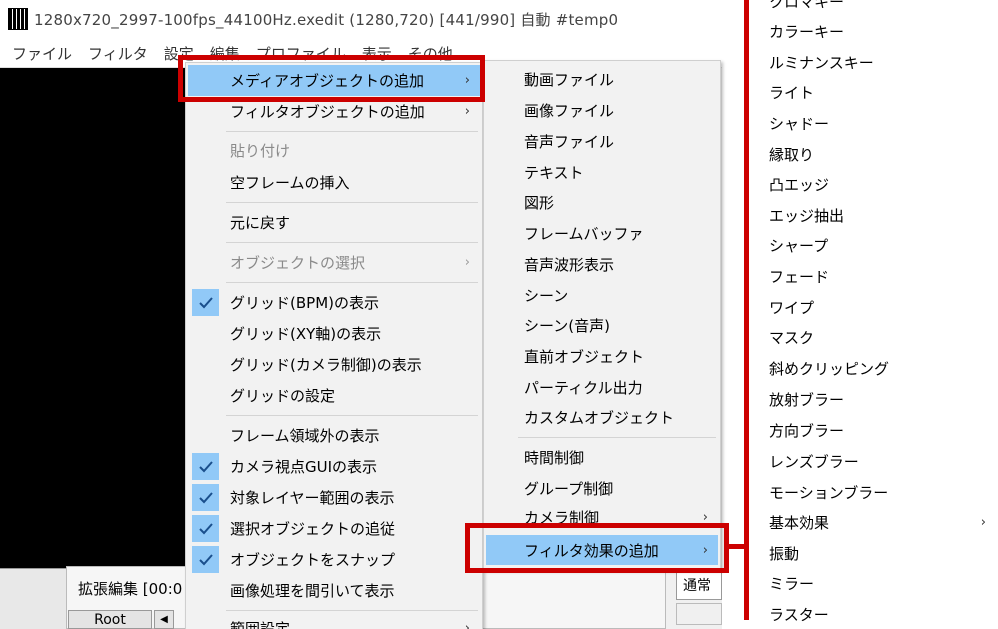 This screenshot has width=998, height=629. What do you see at coordinates (739, 546) in the screenshot?
I see `annotation-connector` at bounding box center [739, 546].